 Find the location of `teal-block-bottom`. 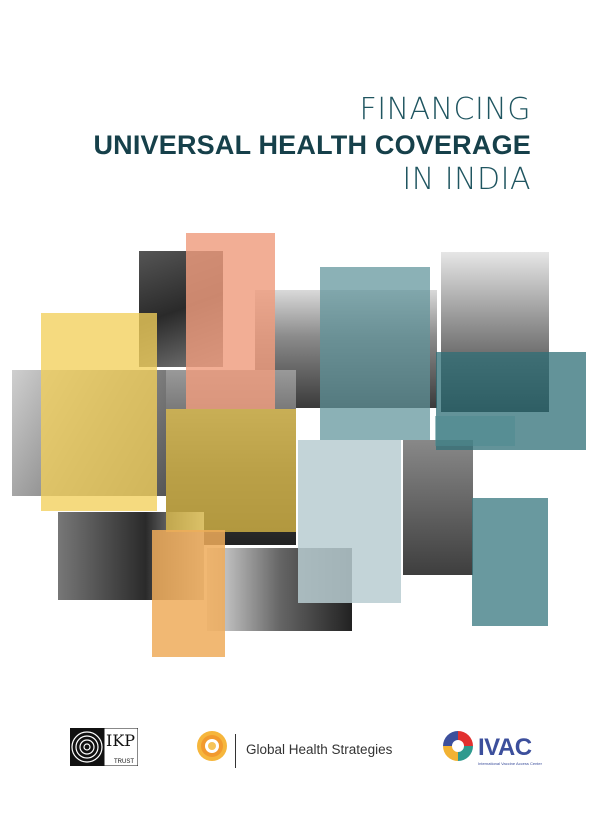

teal-block-bottom is located at coordinates (510, 562).